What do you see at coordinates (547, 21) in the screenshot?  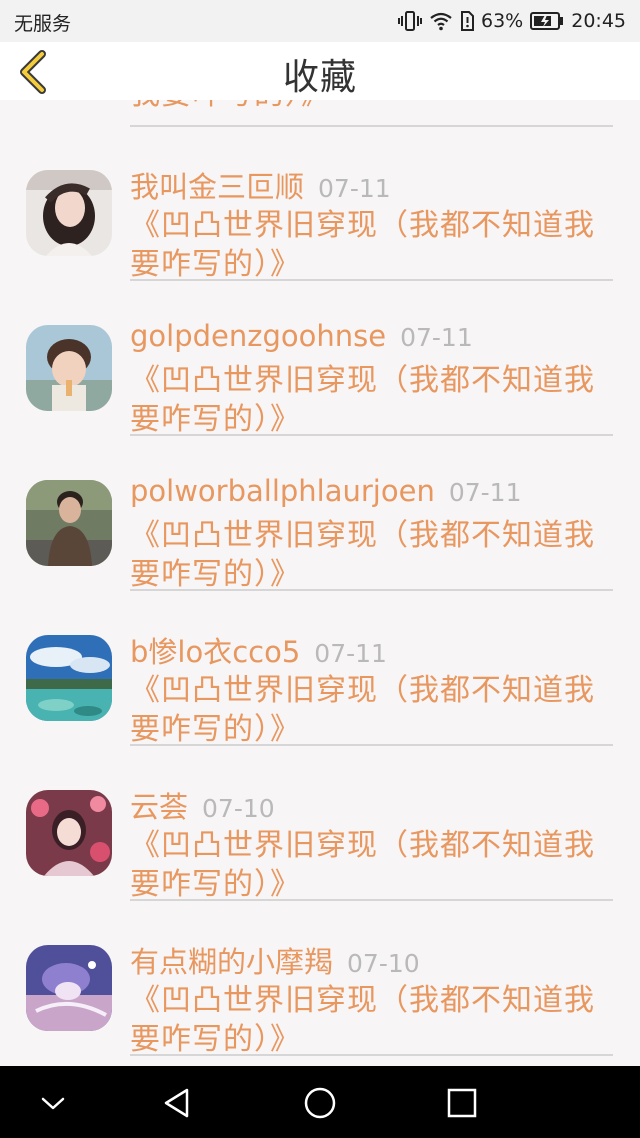 I see `battery-charging-icon` at bounding box center [547, 21].